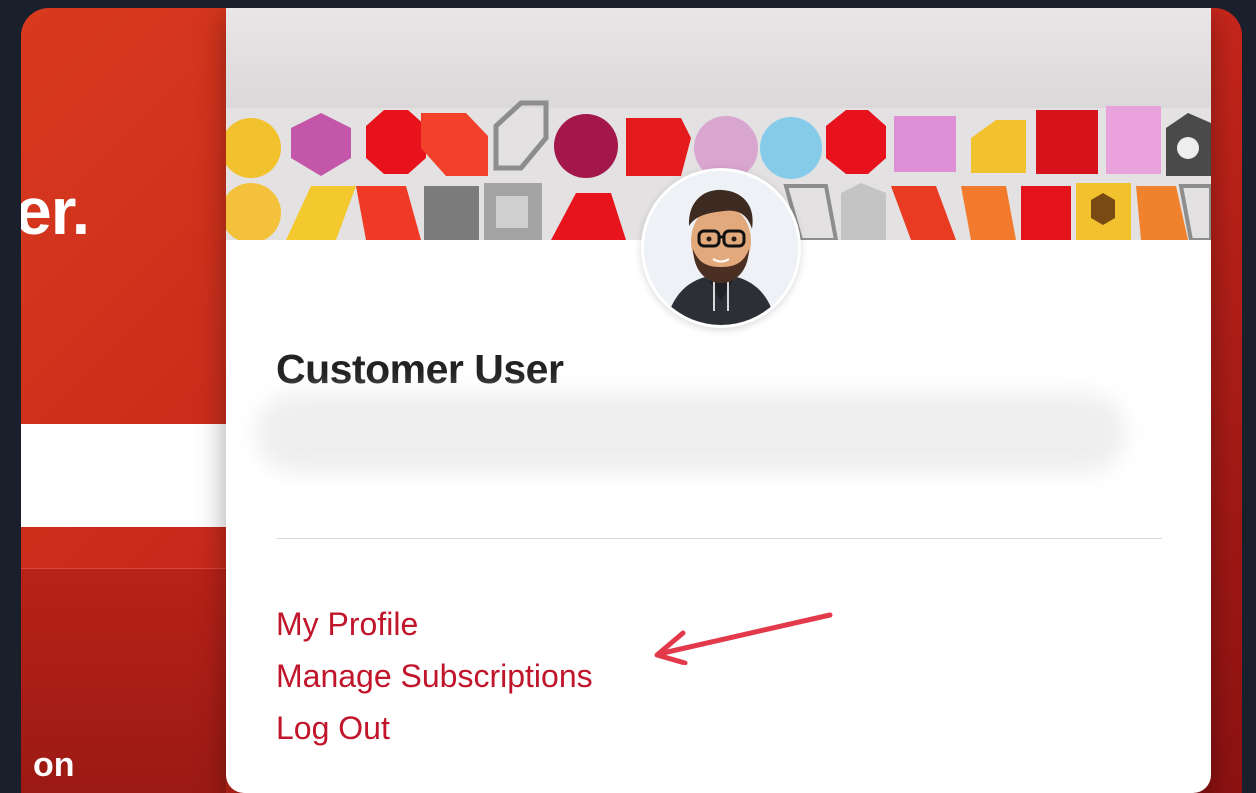  What do you see at coordinates (434, 624) in the screenshot?
I see `menu-item-my-profile: My Profile` at bounding box center [434, 624].